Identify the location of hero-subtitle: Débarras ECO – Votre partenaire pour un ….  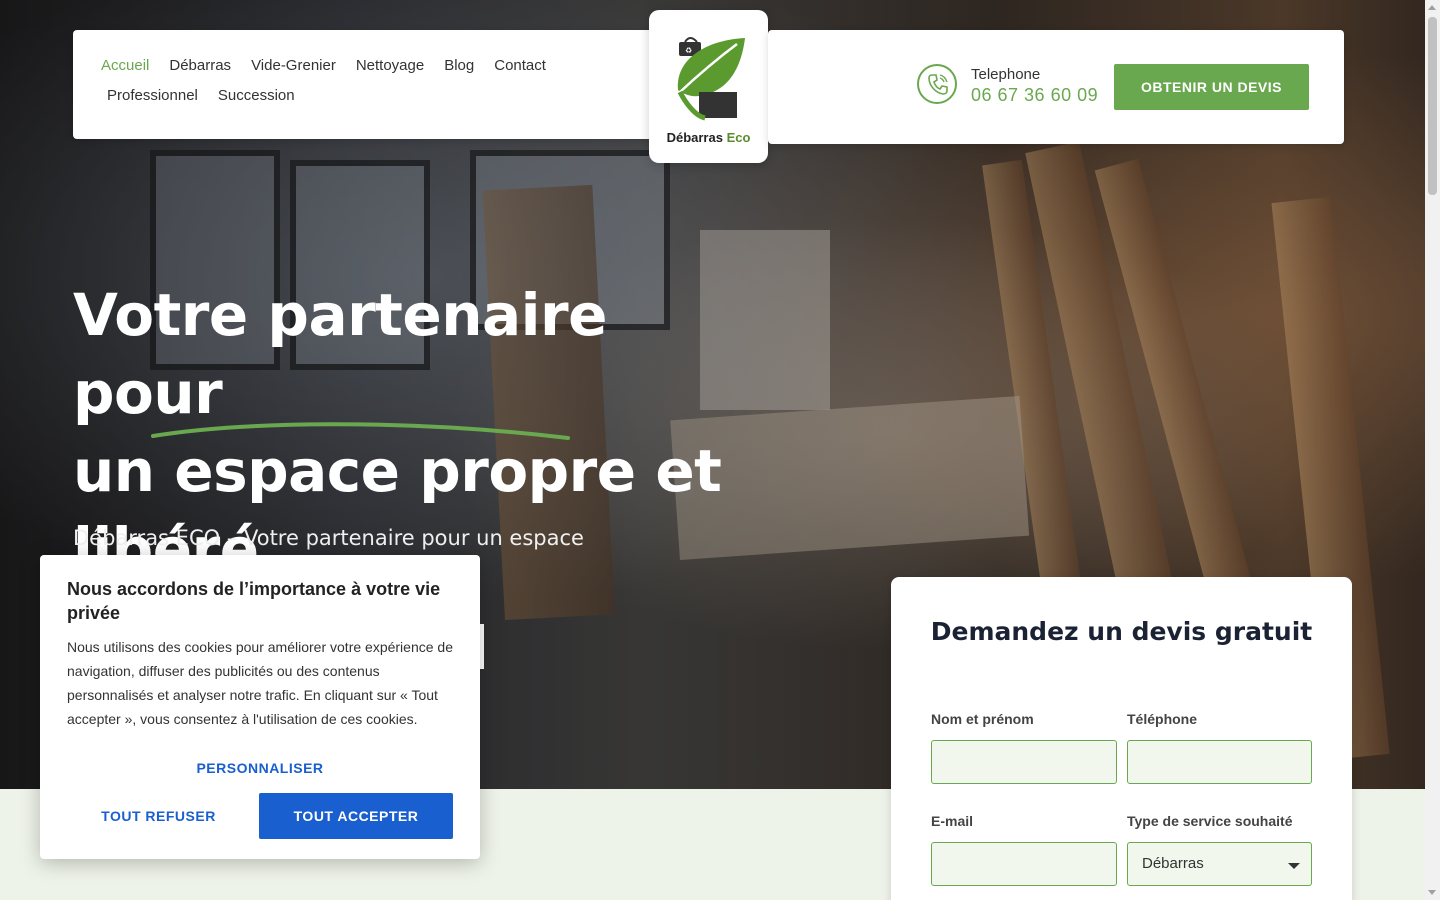
(328, 538).